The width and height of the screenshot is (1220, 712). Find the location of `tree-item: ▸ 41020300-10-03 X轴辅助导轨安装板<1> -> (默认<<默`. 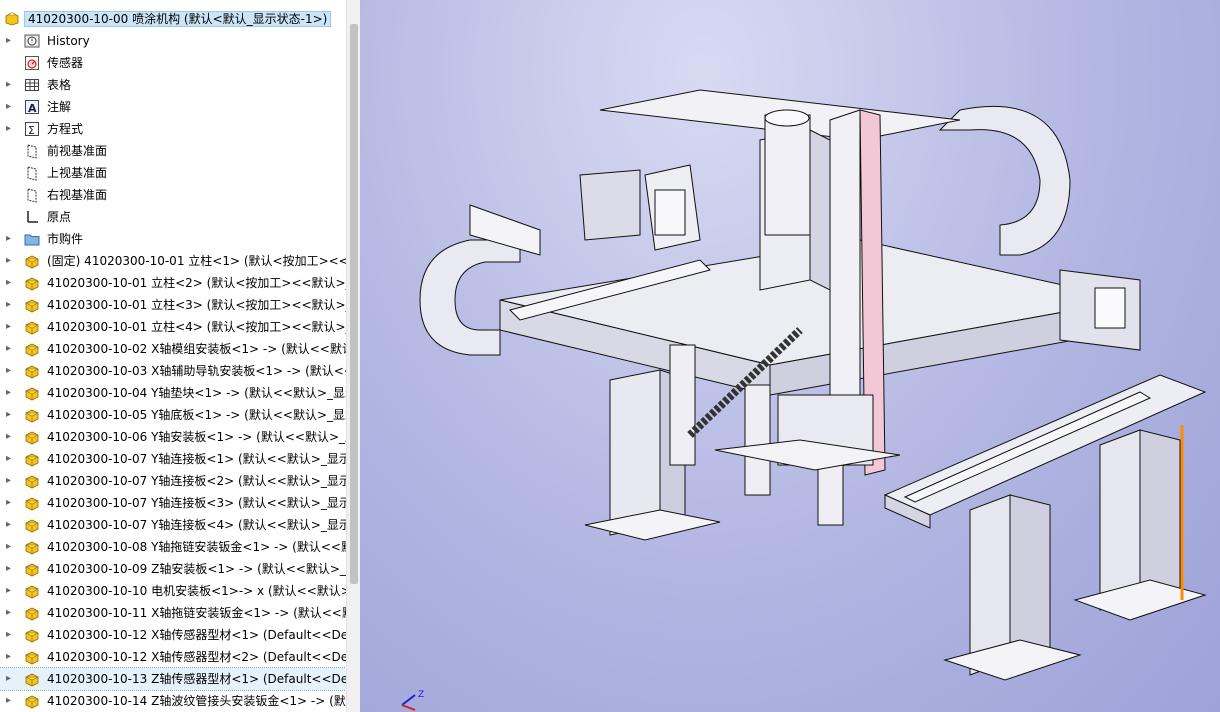

tree-item: ▸ 41020300-10-03 X轴辅助导轨安装板<1> -> (默认<<默 is located at coordinates (173, 371).